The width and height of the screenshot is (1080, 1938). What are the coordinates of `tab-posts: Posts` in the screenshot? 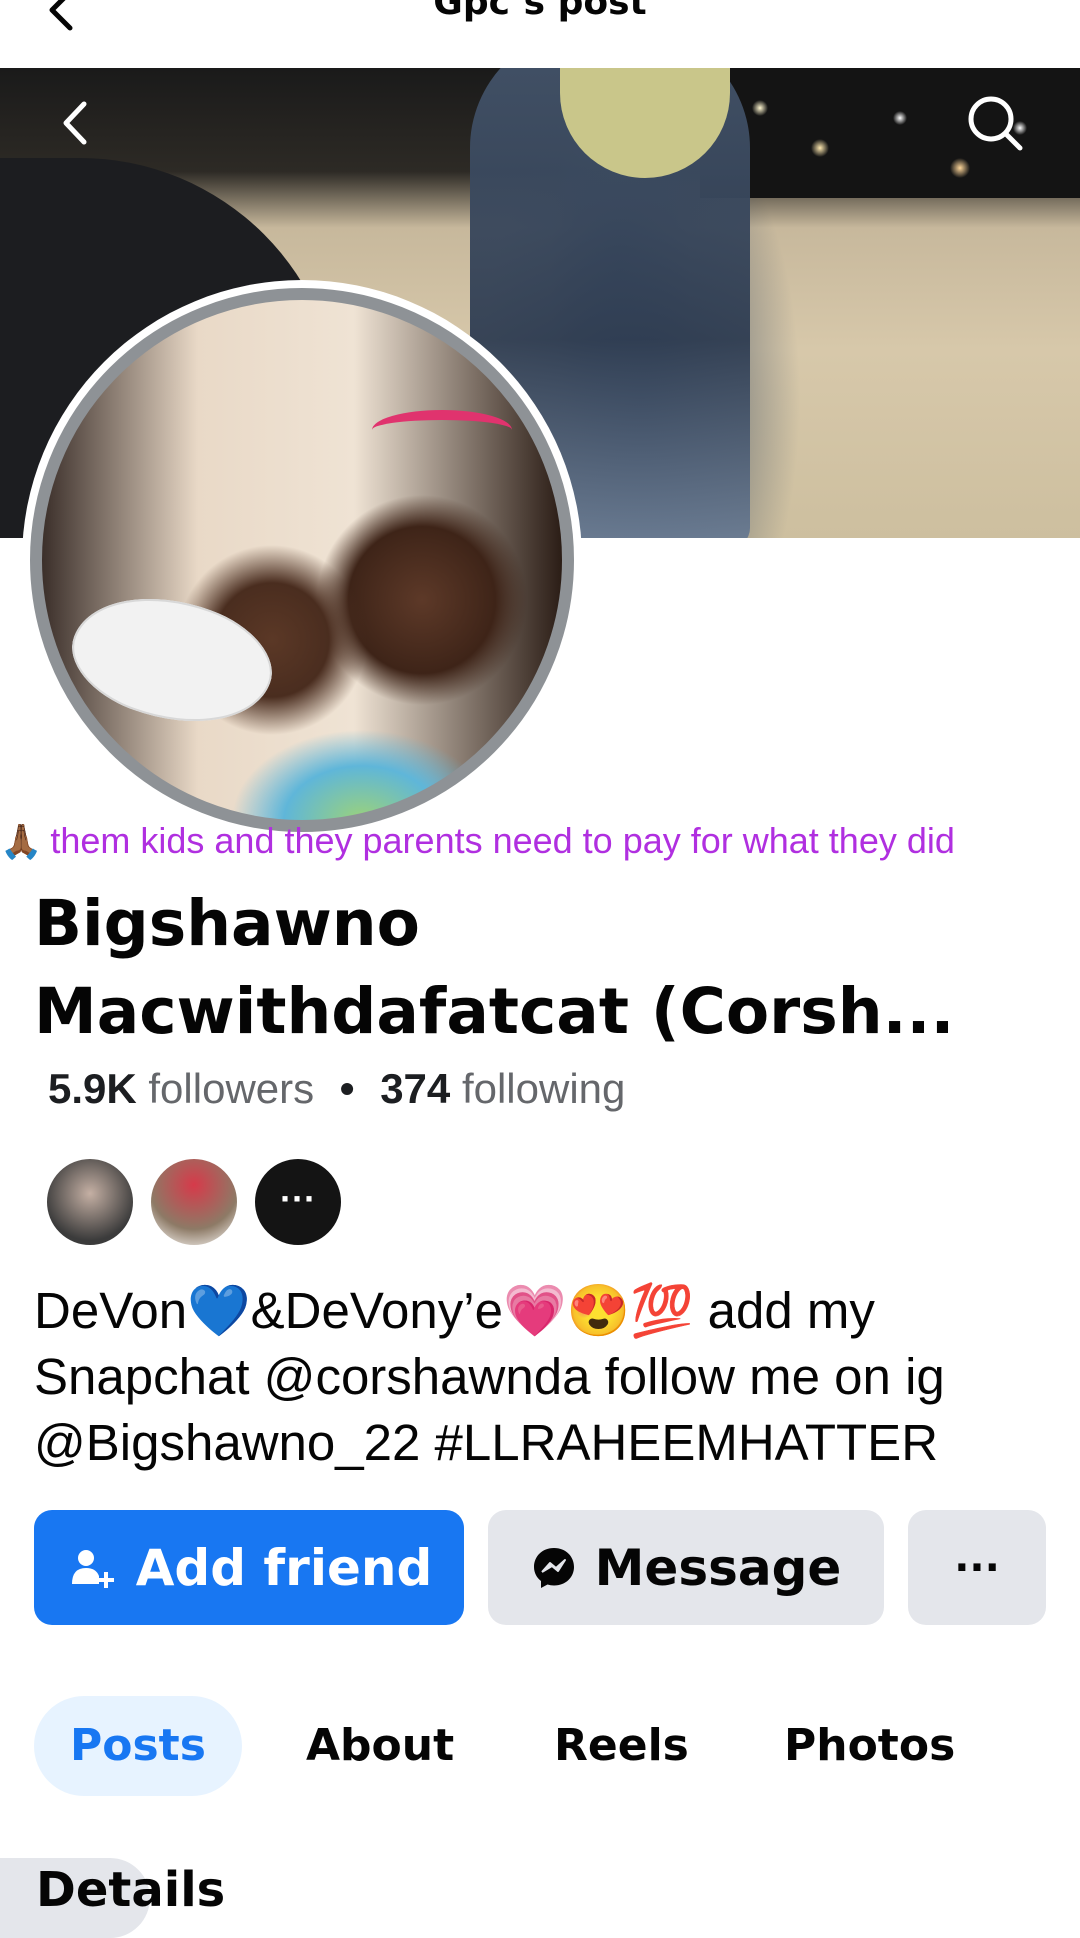 It's located at (138, 1746).